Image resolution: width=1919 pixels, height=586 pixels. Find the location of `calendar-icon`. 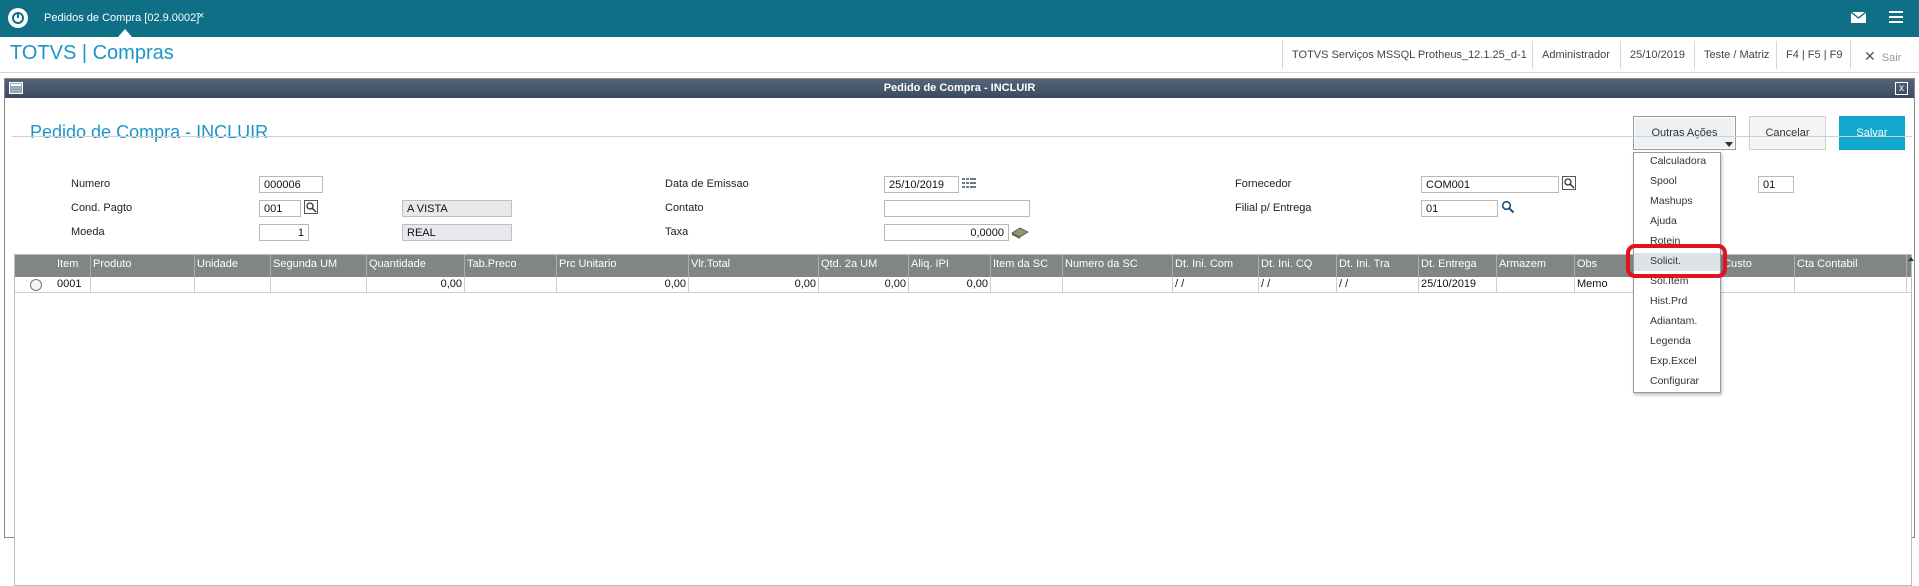

calendar-icon is located at coordinates (969, 184).